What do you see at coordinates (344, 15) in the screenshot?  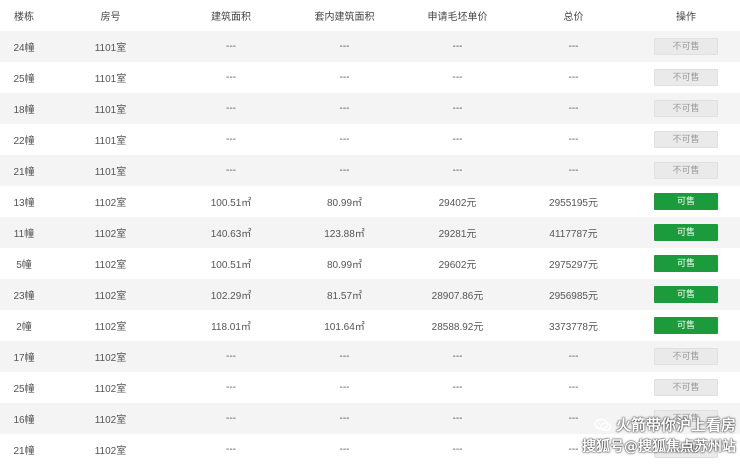 I see `header-inner-area: 套内建筑面积` at bounding box center [344, 15].